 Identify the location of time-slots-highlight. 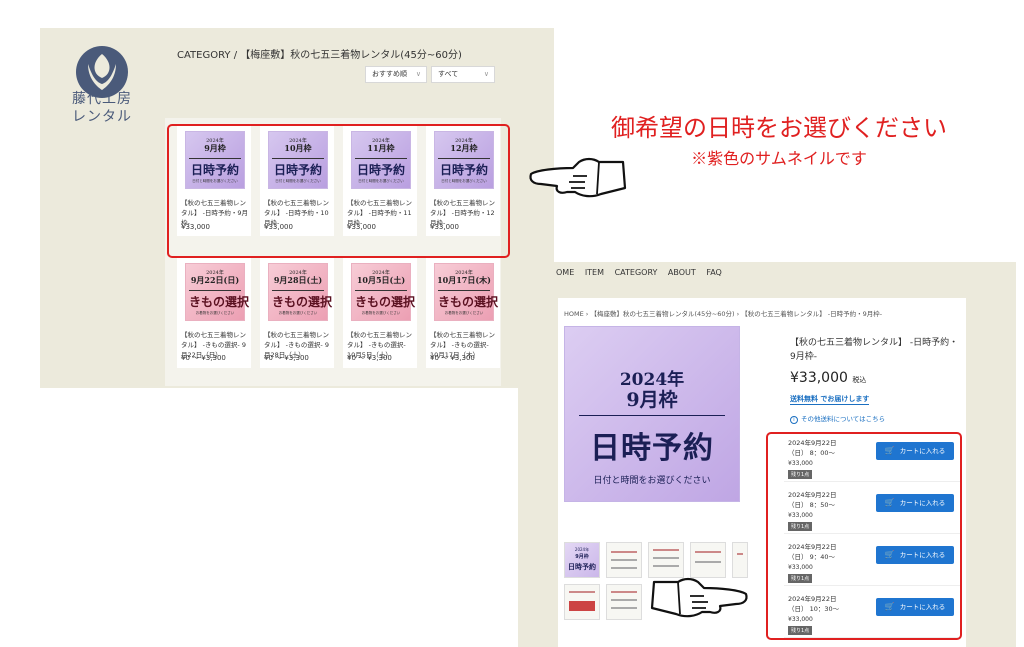
(864, 536).